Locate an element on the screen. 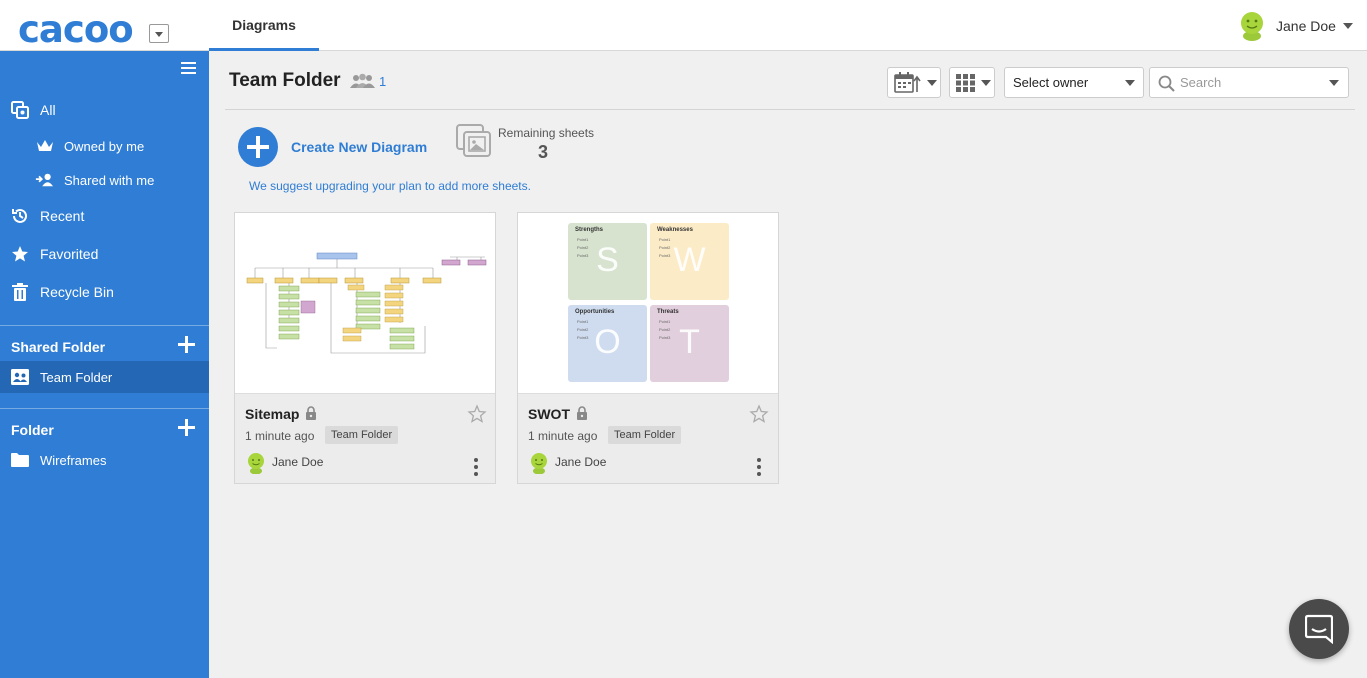 This screenshot has width=1367, height=678. sidebar-item-label: Favorited is located at coordinates (69, 254).